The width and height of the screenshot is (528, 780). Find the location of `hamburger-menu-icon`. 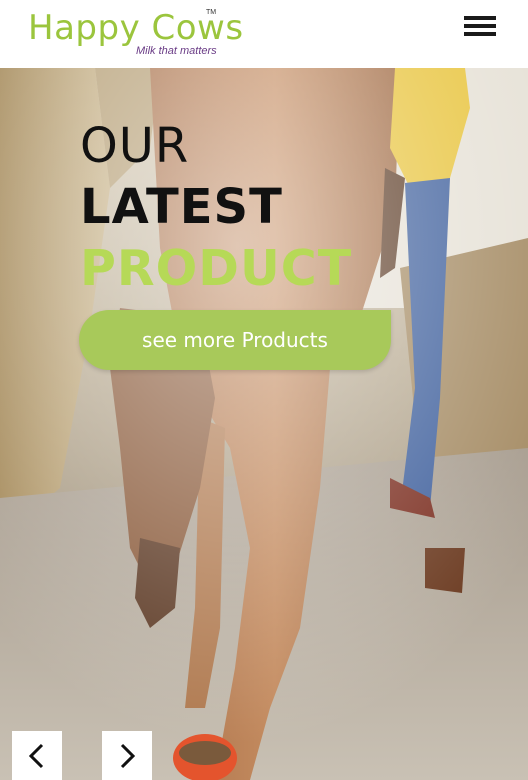

hamburger-menu-icon is located at coordinates (481, 26).